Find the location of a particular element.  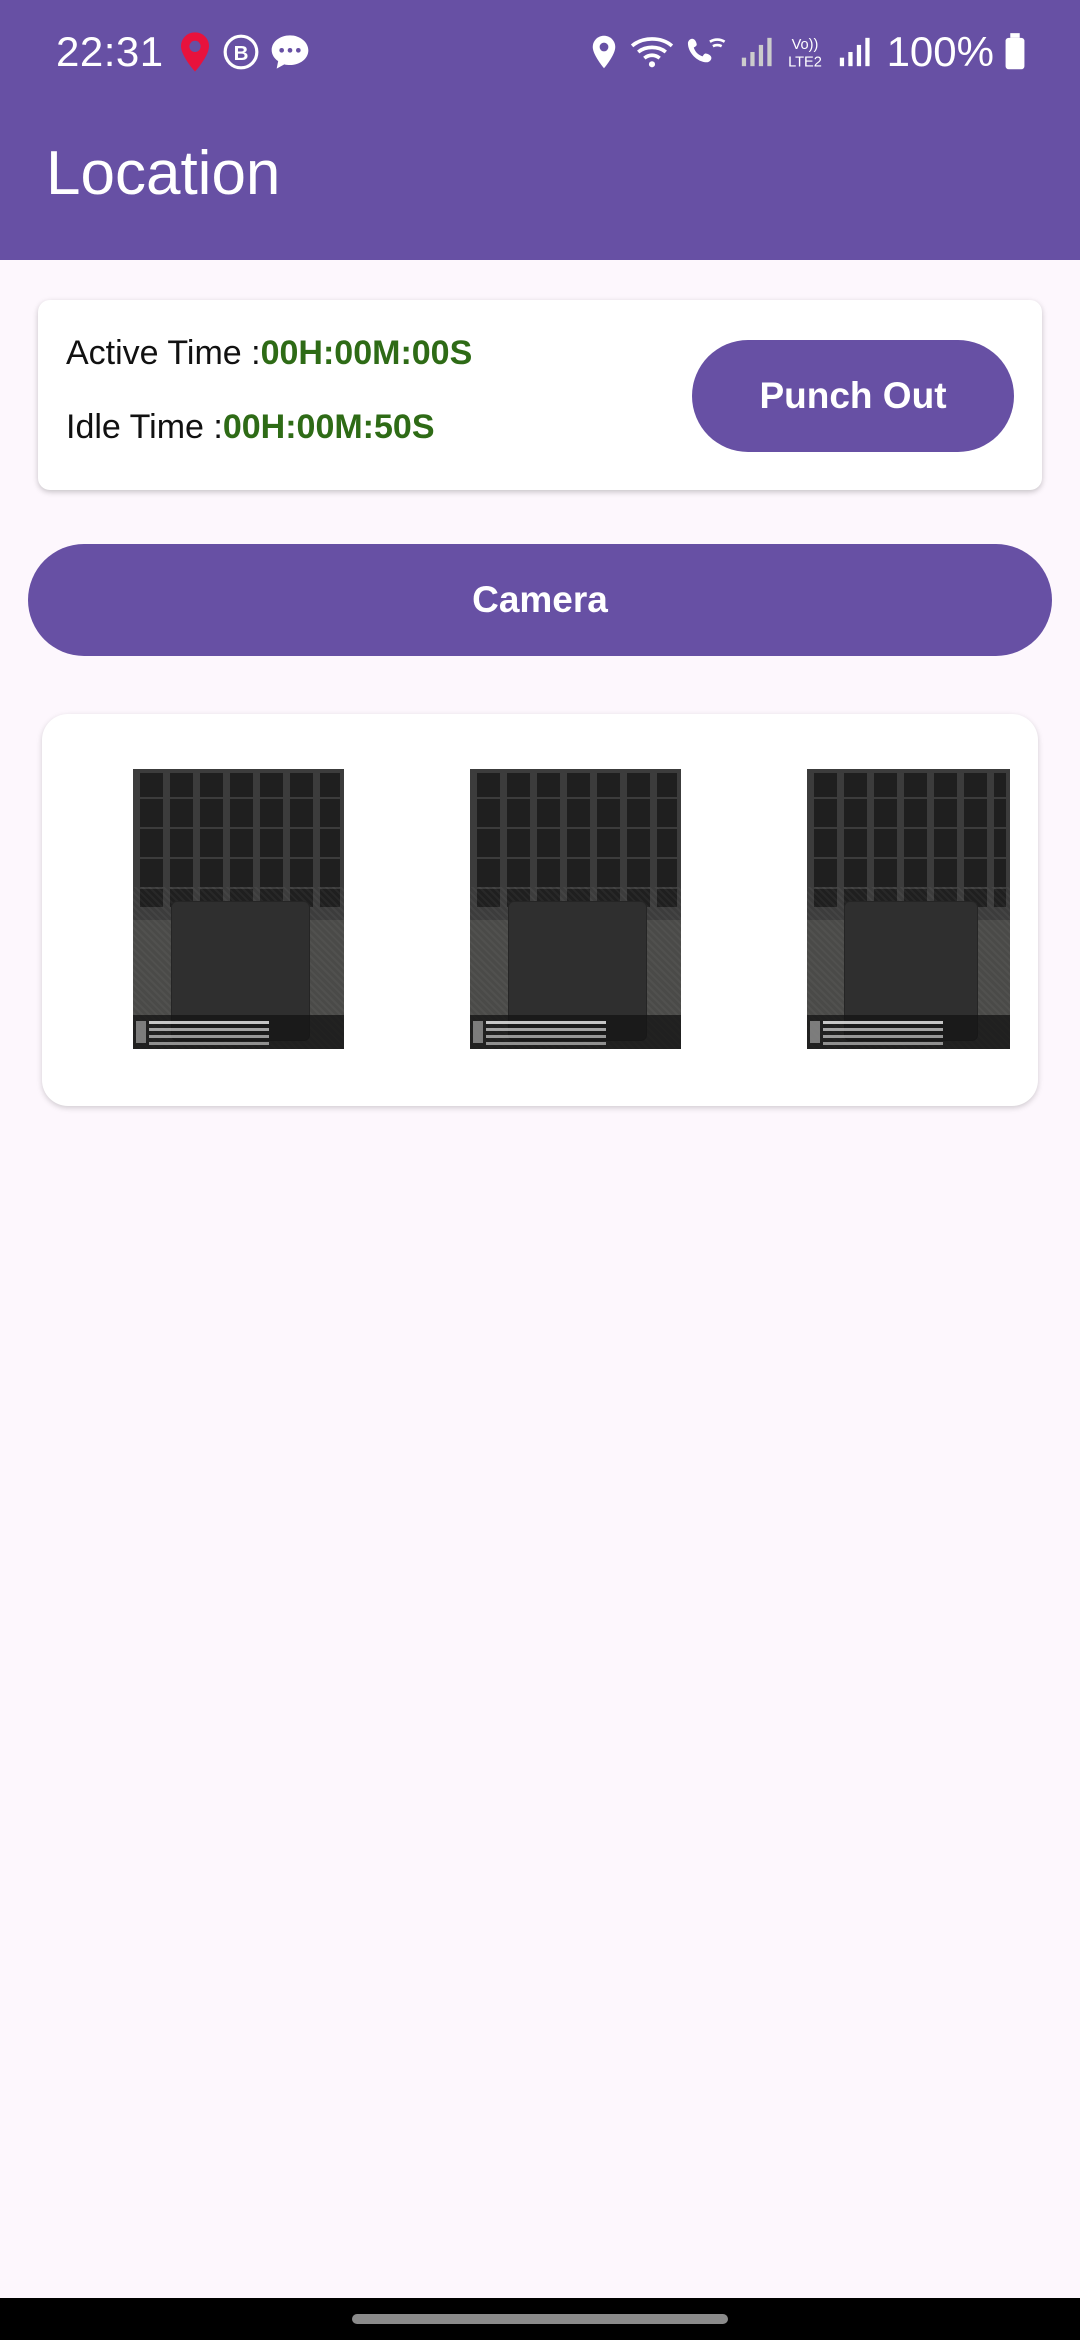

volte-icon: Vo)) LTE2 is located at coordinates (805, 52).